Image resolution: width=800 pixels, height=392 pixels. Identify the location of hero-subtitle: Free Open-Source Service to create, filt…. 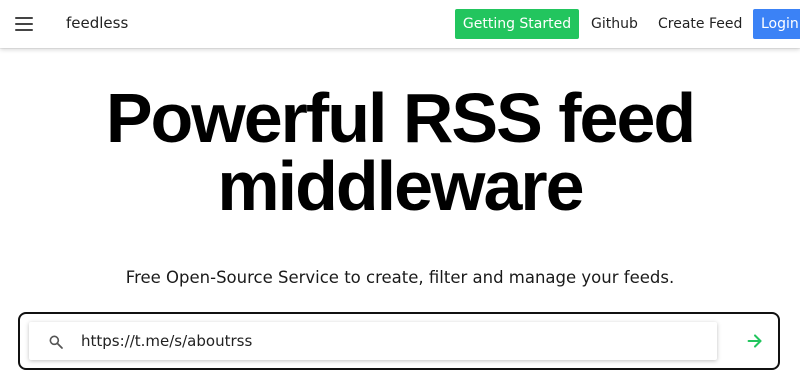
(400, 277).